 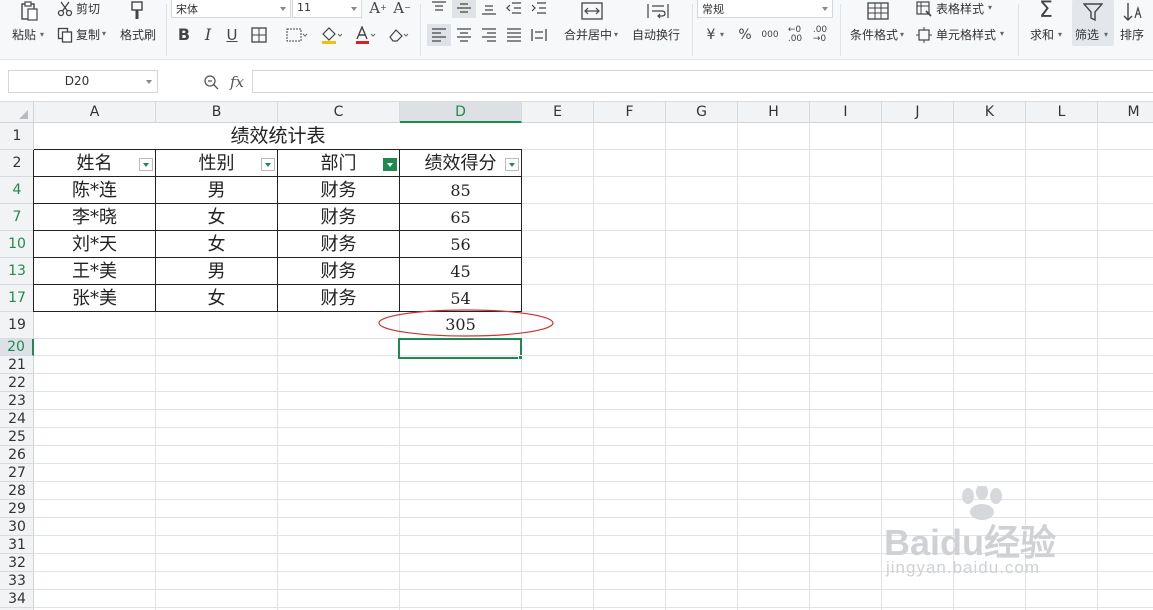 I want to click on function-icon: fx, so click(x=237, y=82).